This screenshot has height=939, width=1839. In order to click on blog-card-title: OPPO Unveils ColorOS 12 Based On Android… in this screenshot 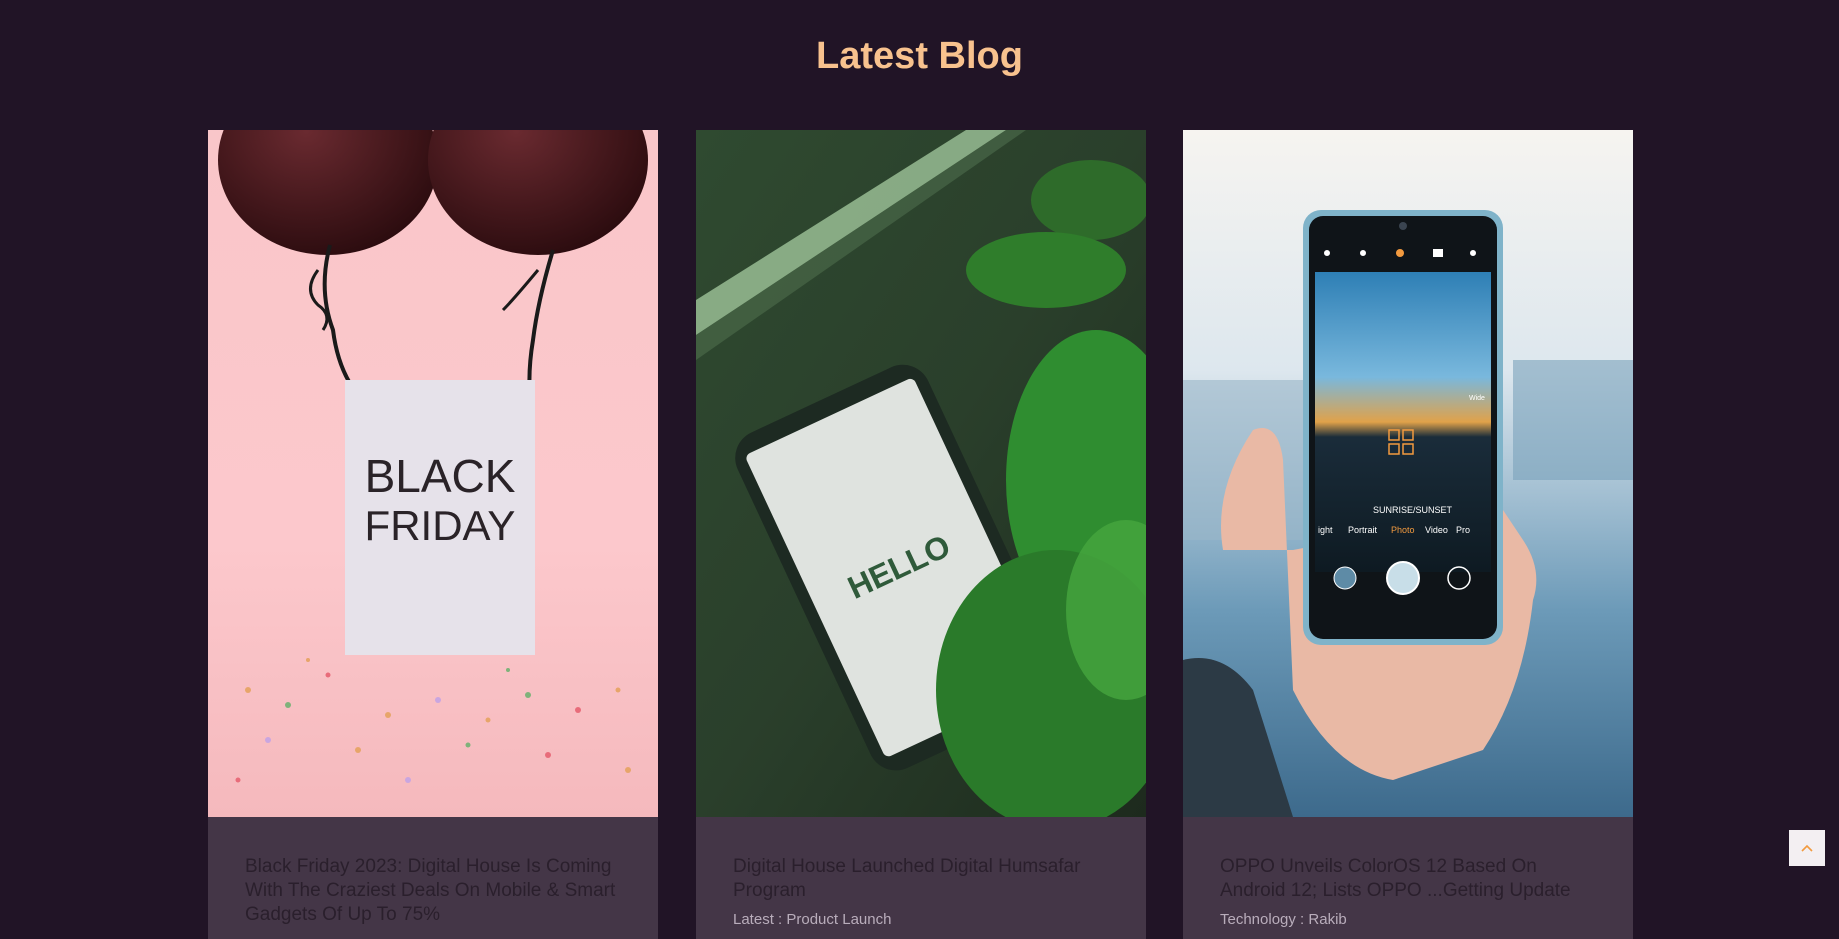, I will do `click(1408, 879)`.